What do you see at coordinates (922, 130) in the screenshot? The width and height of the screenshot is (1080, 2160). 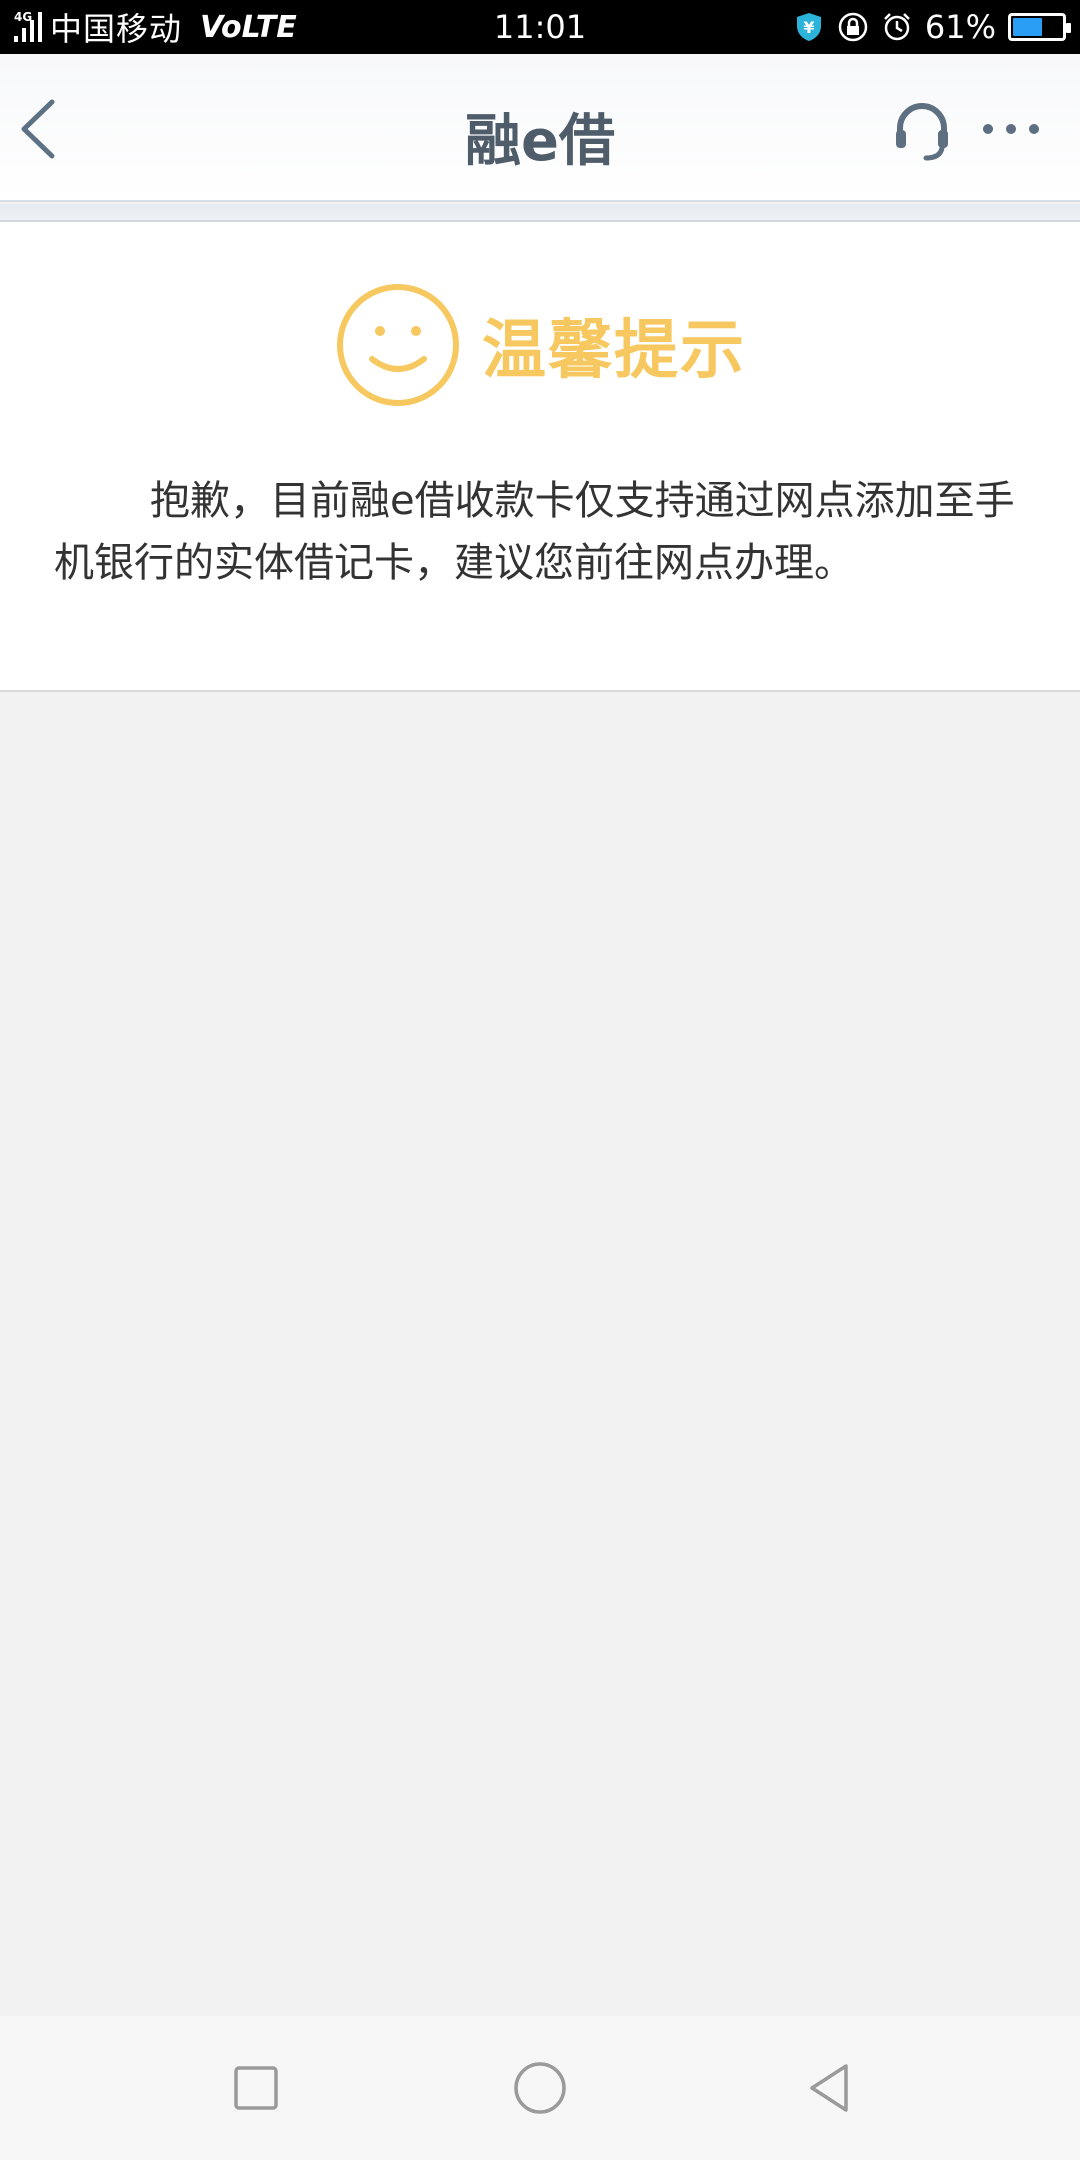 I see `headset-icon` at bounding box center [922, 130].